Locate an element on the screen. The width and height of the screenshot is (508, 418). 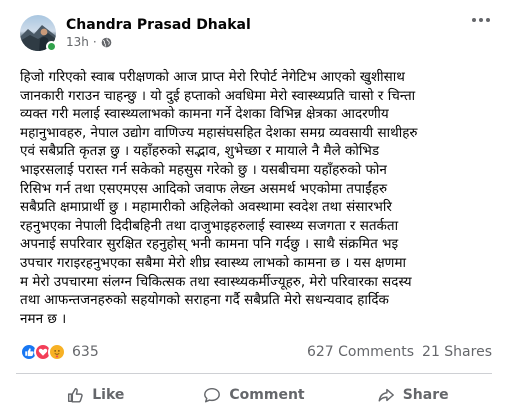
more-options-button is located at coordinates (481, 20).